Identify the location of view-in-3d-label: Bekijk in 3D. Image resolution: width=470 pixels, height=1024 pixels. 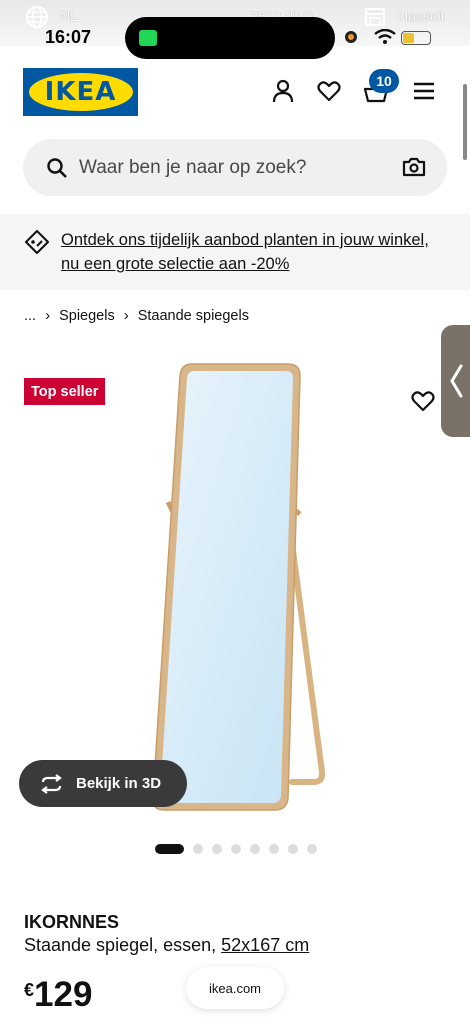
(119, 783).